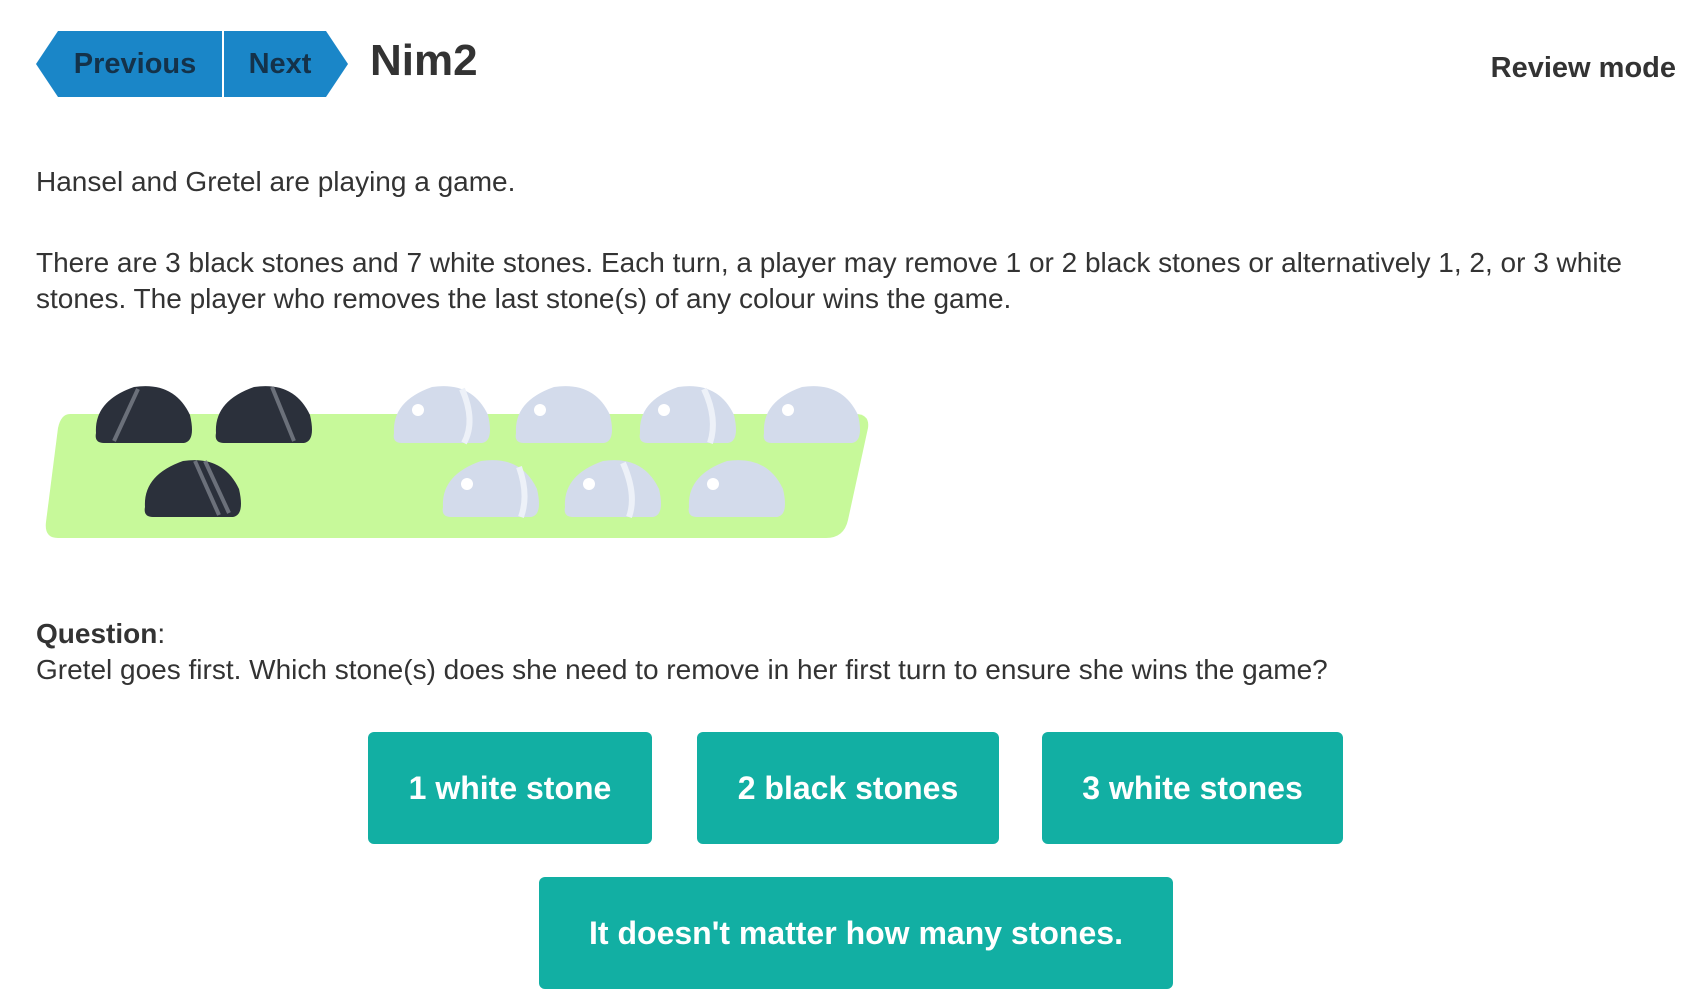 This screenshot has width=1690, height=1000. What do you see at coordinates (848, 788) in the screenshot?
I see `answer-button-2-black-stones: 2 black stones` at bounding box center [848, 788].